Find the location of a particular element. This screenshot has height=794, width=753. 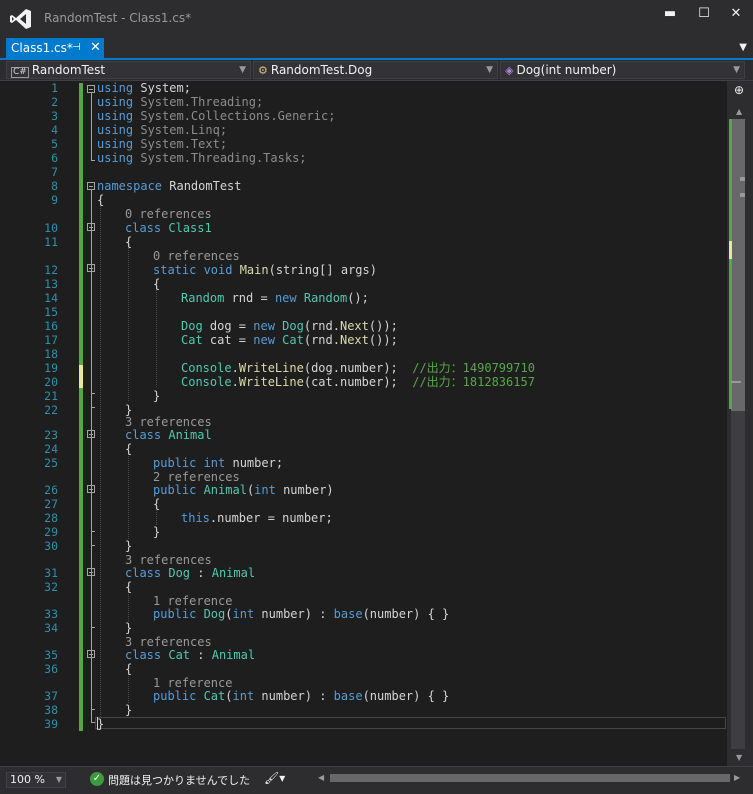

line-number: 18 is located at coordinates (51, 354).